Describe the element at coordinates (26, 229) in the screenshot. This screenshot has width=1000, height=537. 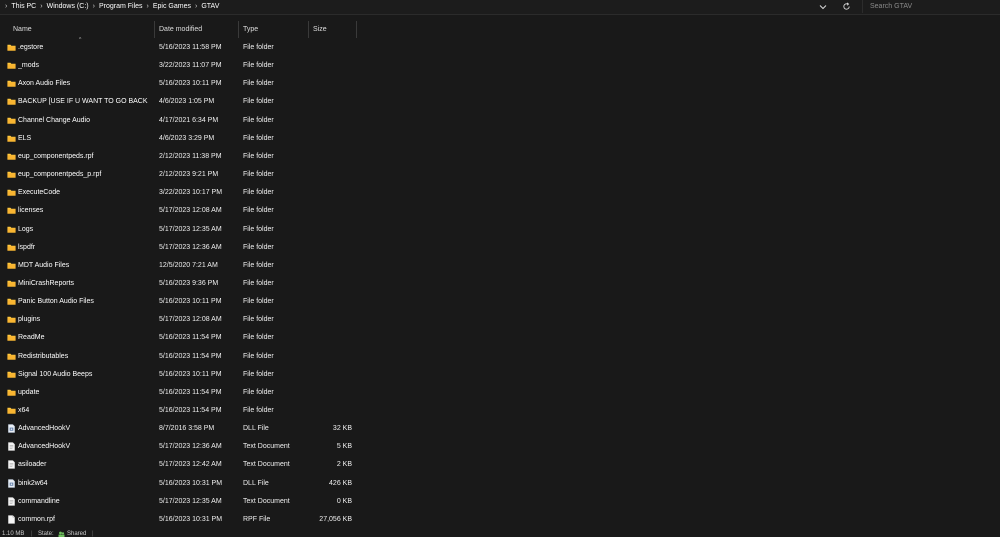
I see `file-name: Logs` at that location.